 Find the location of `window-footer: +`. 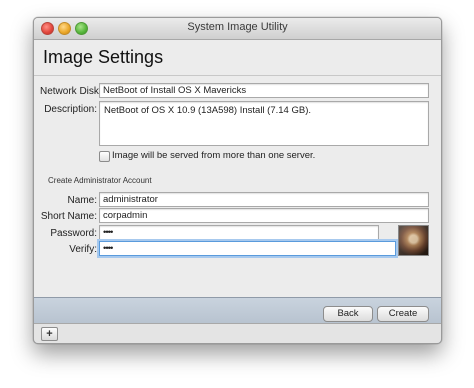

window-footer: + is located at coordinates (237, 333).